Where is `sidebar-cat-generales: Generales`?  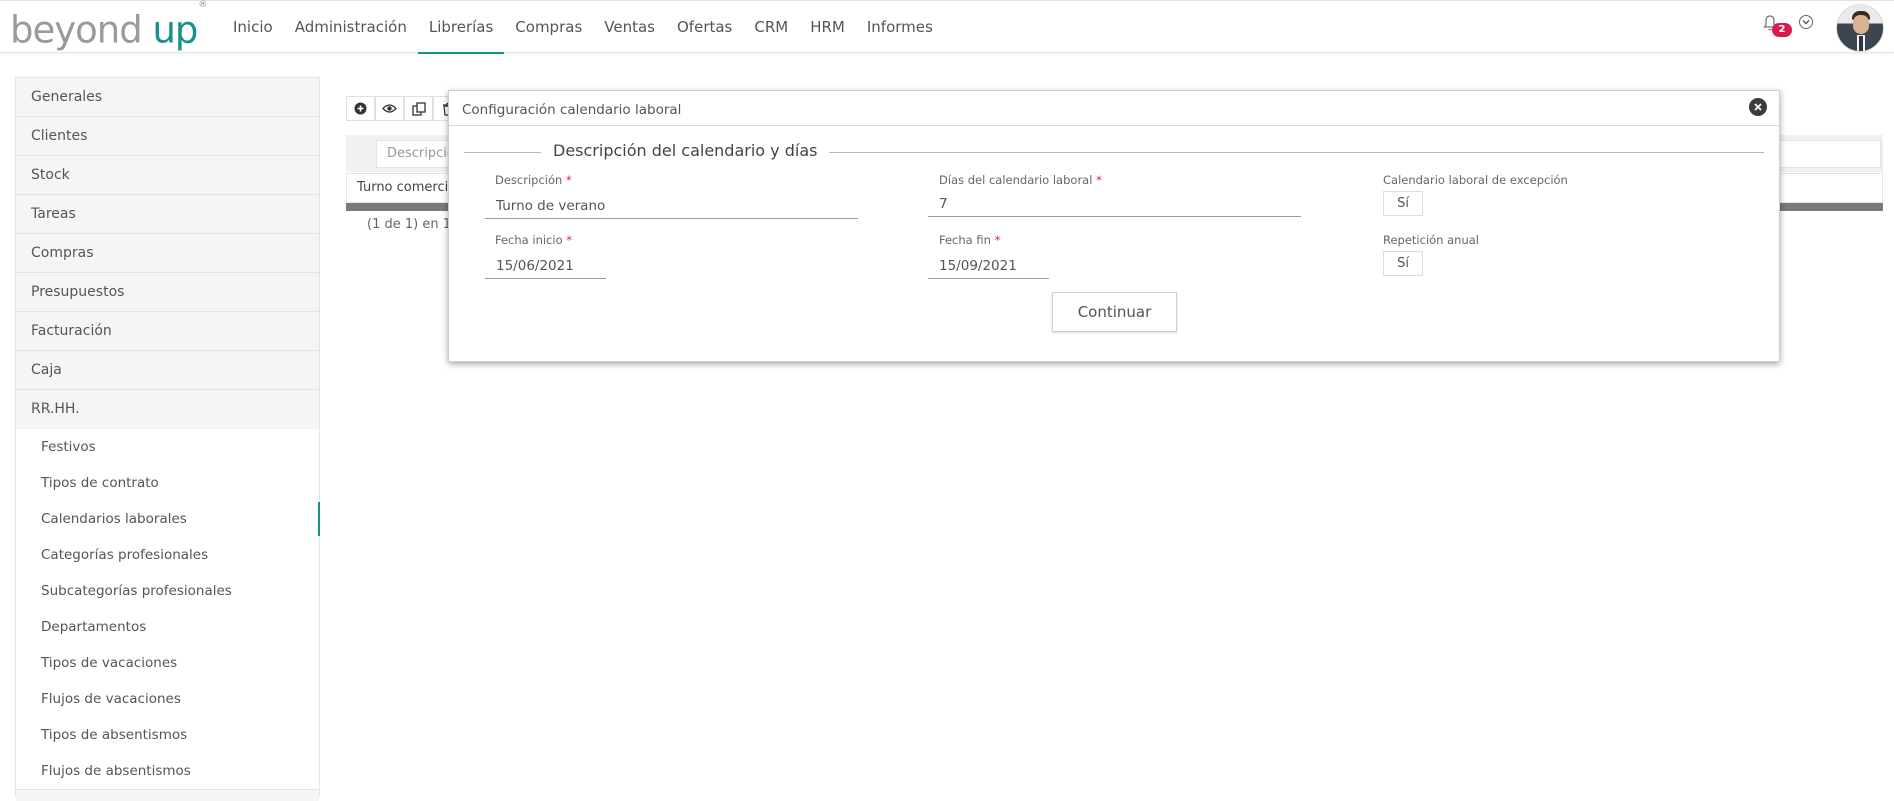 sidebar-cat-generales: Generales is located at coordinates (167, 97).